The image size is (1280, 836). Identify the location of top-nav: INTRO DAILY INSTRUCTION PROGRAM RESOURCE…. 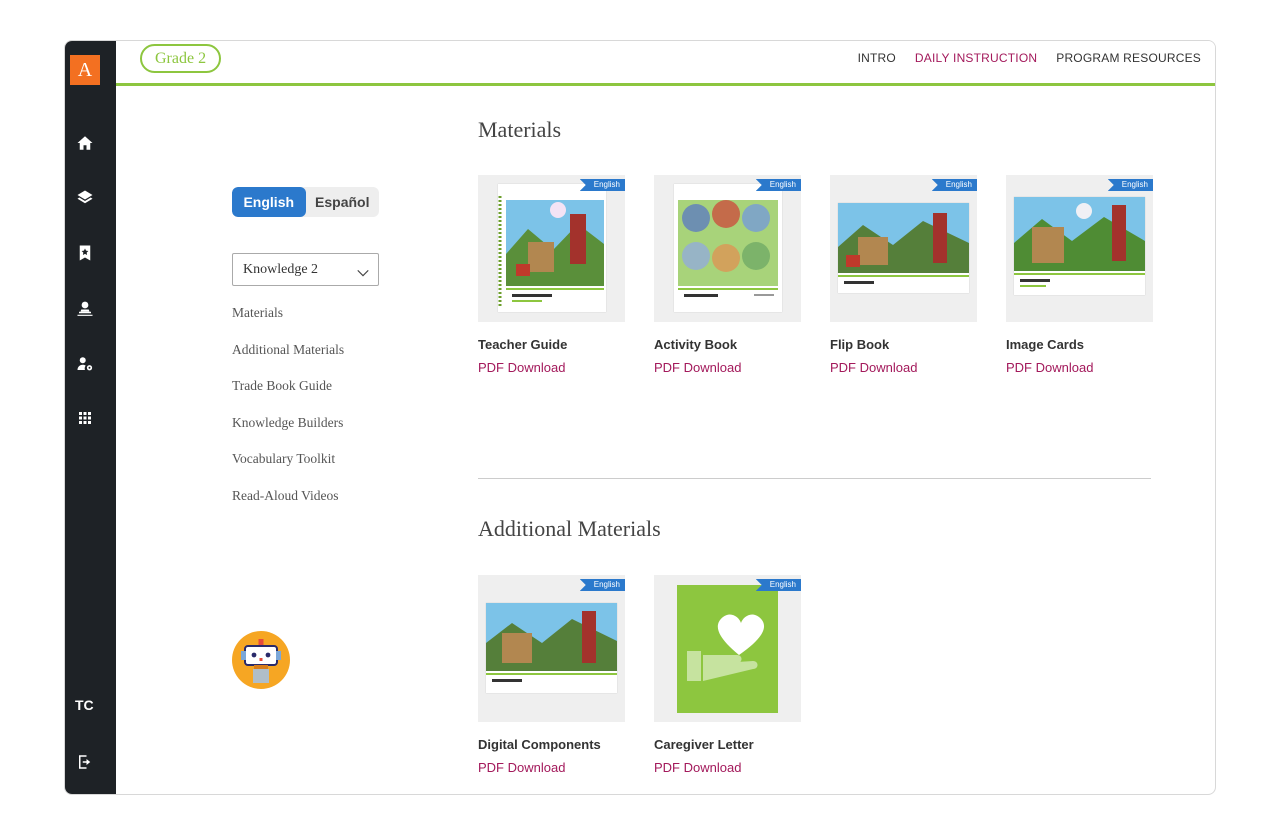
(1029, 58).